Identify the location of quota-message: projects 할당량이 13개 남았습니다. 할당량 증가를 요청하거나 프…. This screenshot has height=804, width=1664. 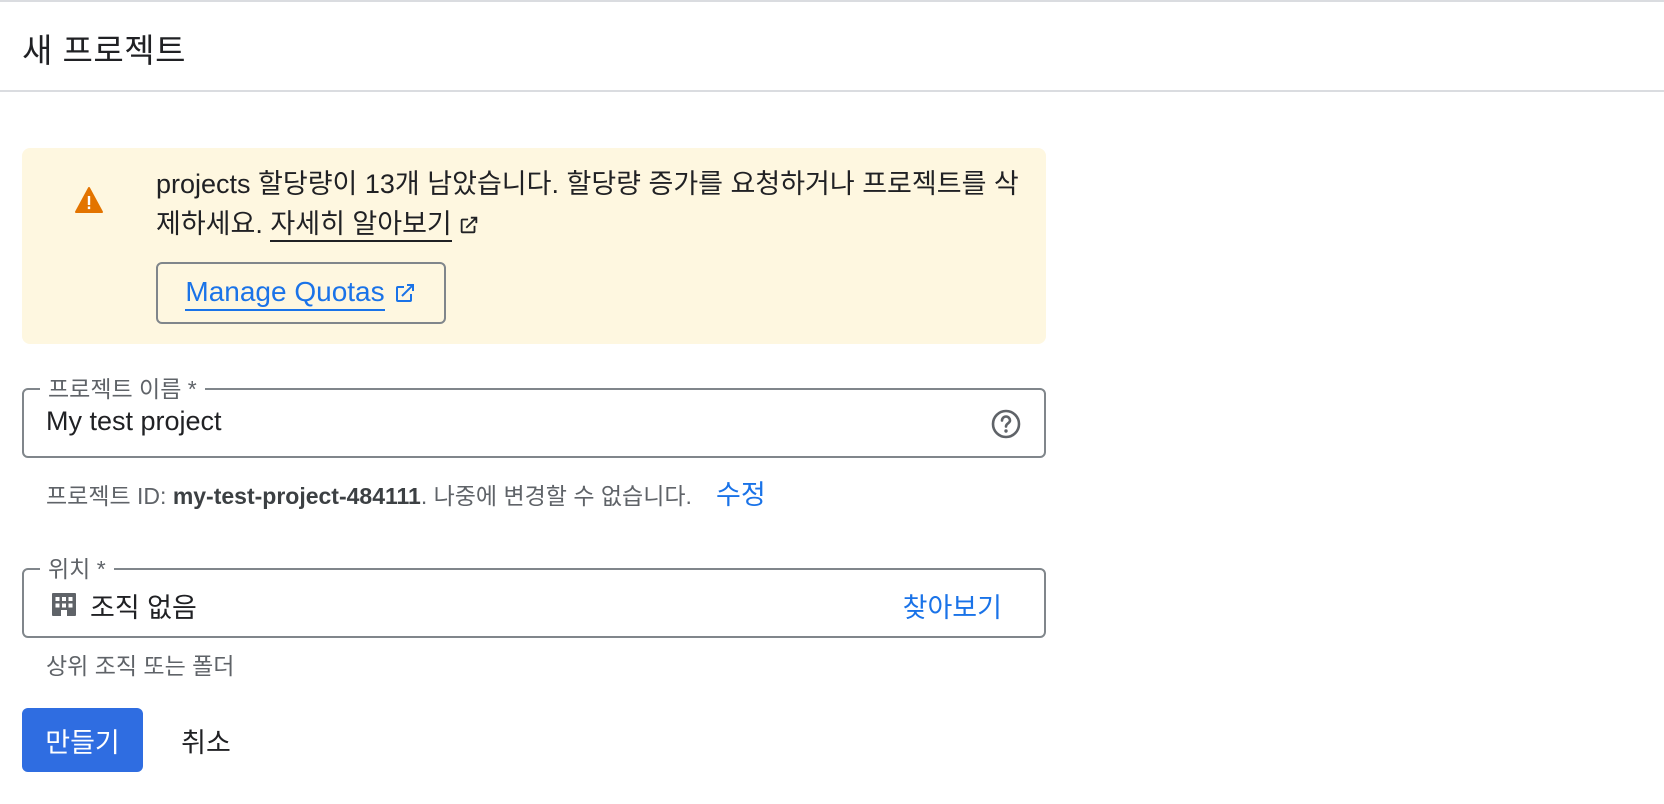
(596, 204).